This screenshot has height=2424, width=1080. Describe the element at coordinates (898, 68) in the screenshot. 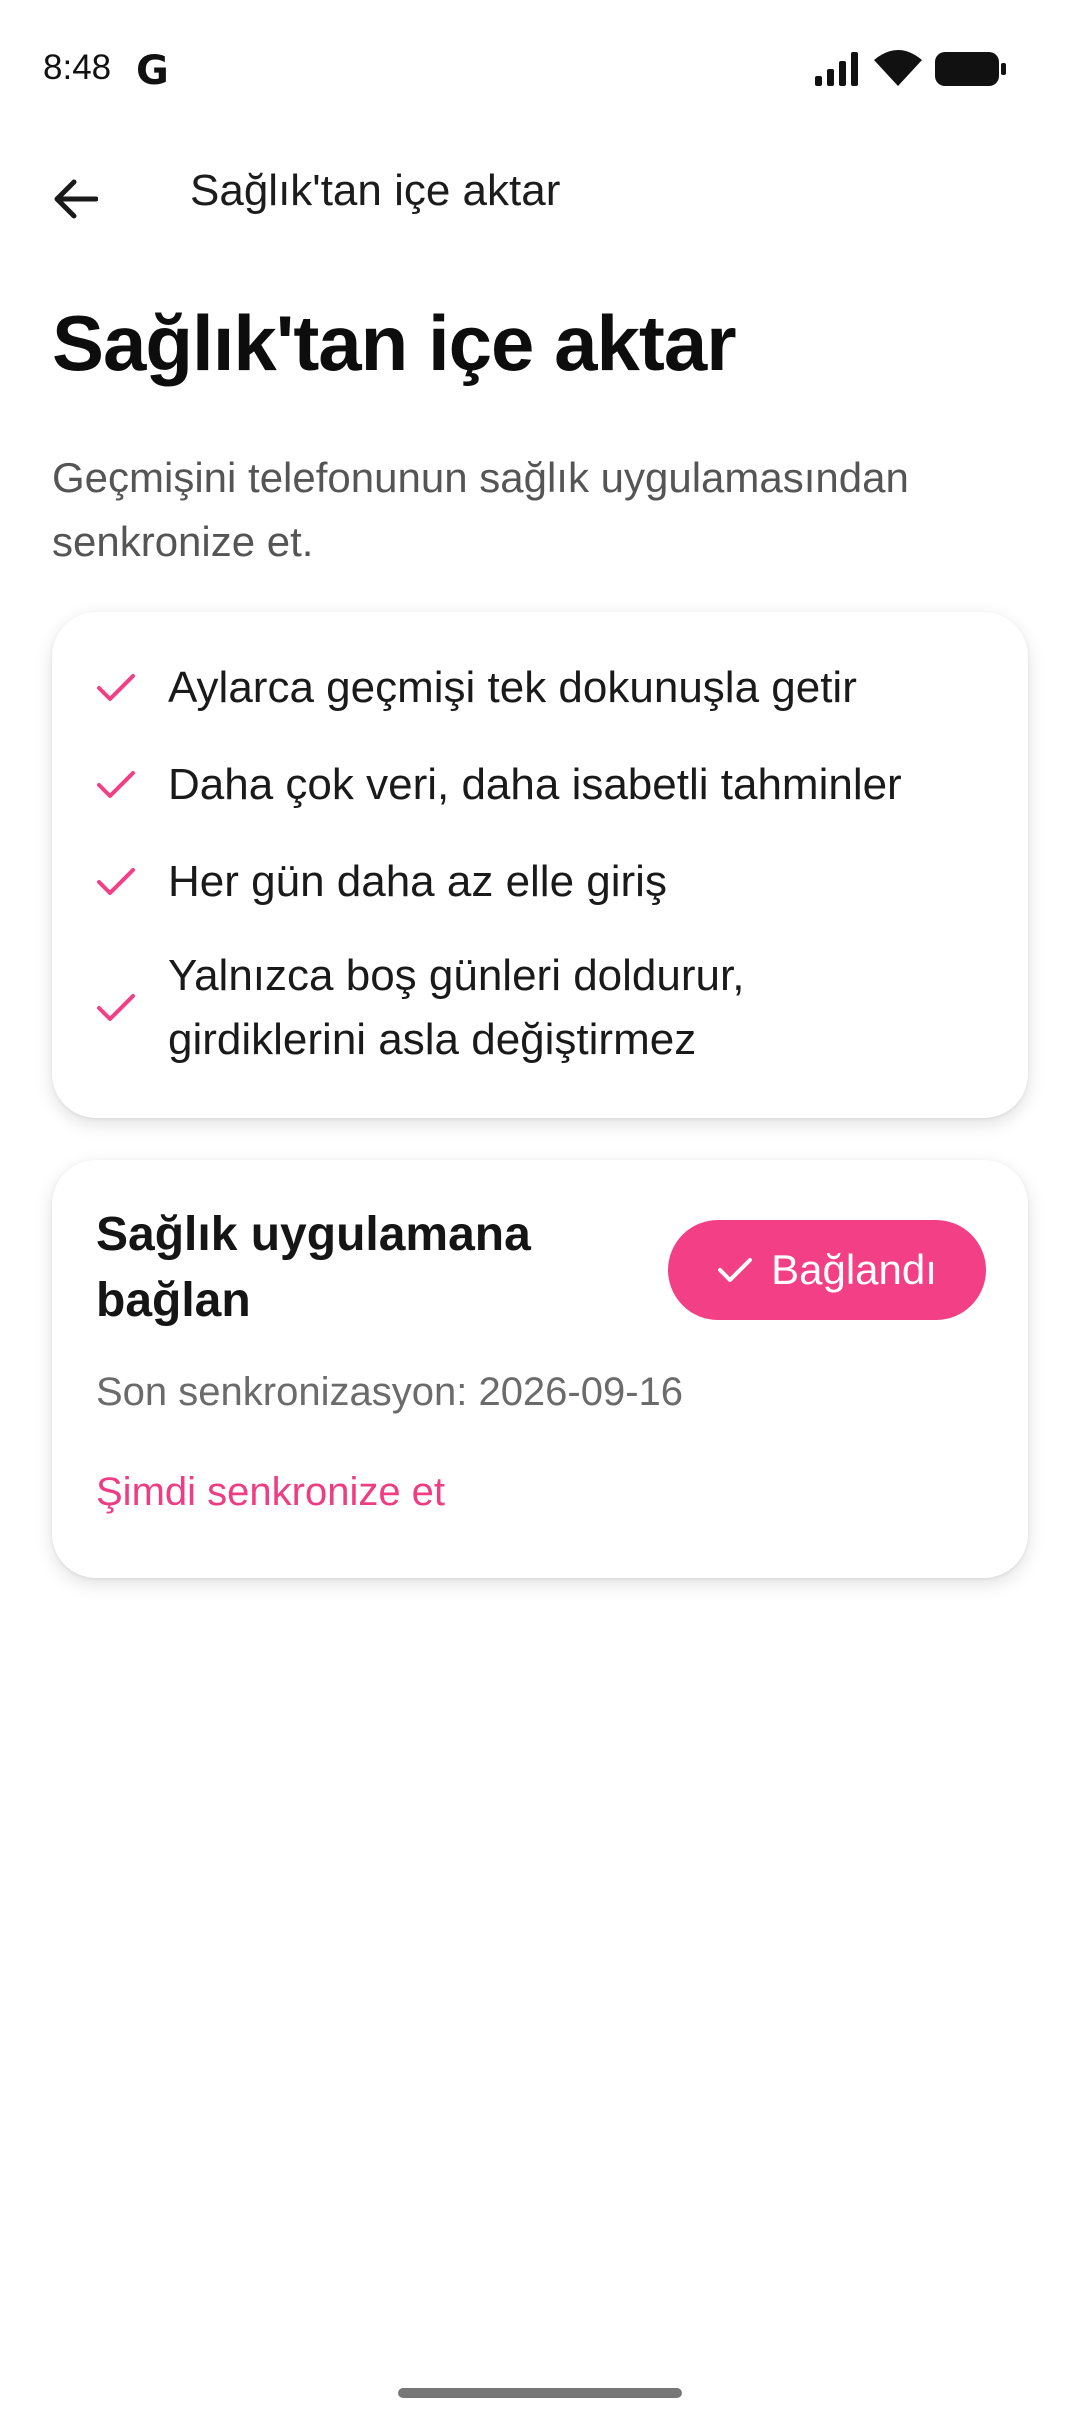

I see `wifi-icon` at that location.